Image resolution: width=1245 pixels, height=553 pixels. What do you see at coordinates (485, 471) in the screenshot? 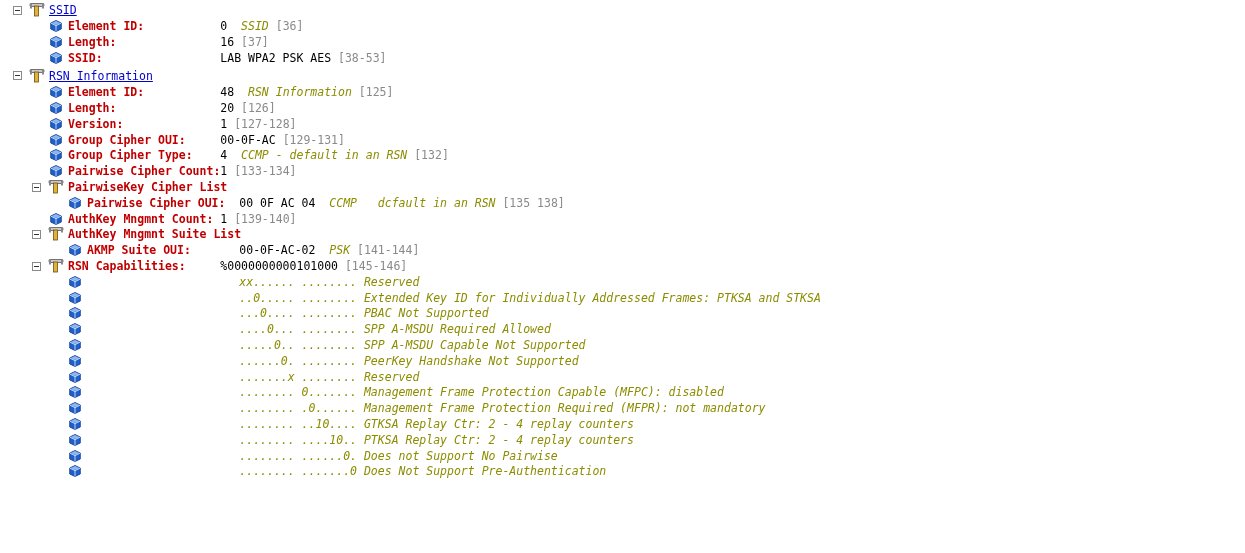
I see `field-description: Does Not Support Pre-Authentication` at bounding box center [485, 471].